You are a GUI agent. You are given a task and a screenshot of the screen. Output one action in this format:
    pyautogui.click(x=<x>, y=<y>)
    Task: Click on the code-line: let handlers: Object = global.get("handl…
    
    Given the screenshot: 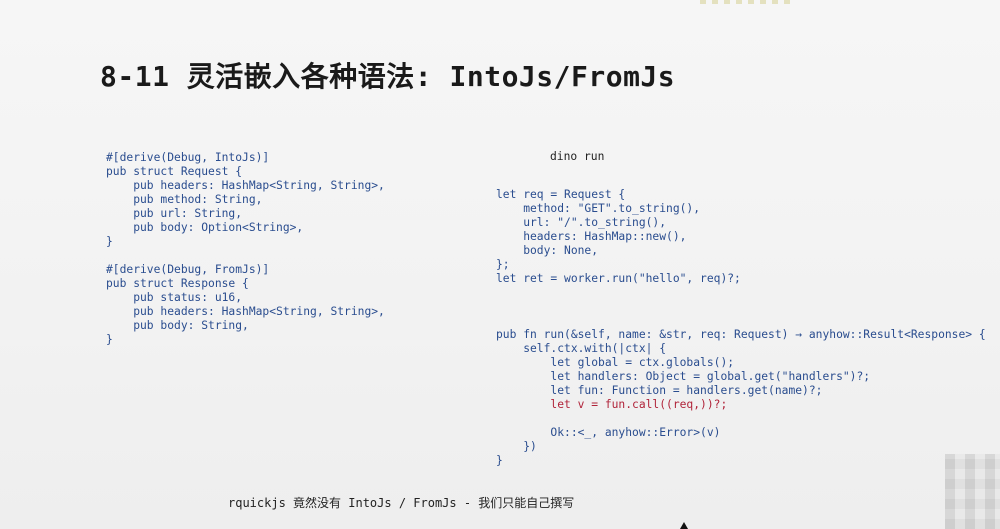 What is the action you would take?
    pyautogui.click(x=683, y=376)
    